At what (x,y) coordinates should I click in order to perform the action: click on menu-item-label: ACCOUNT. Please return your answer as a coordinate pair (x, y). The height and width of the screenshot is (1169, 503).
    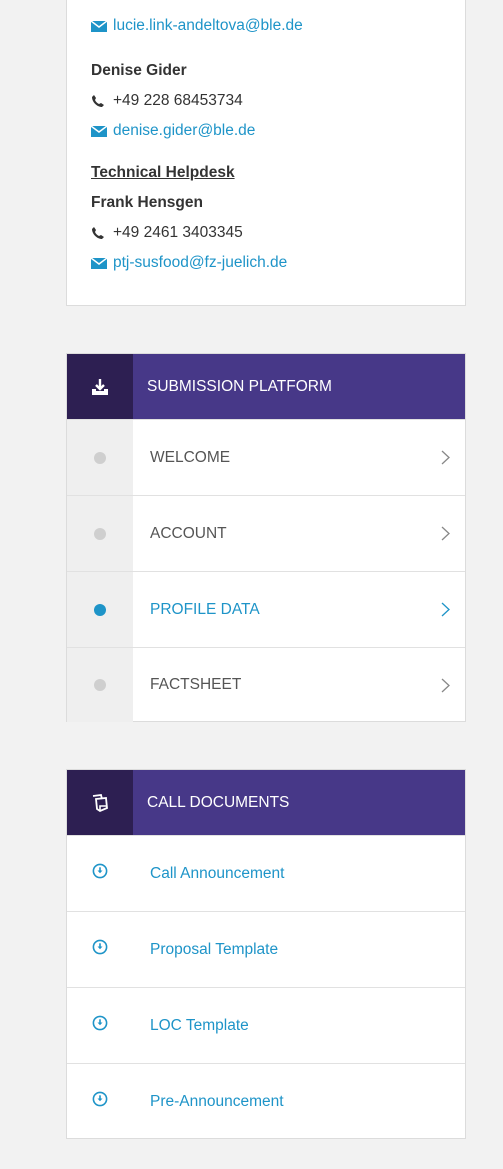
    Looking at the image, I should click on (188, 533).